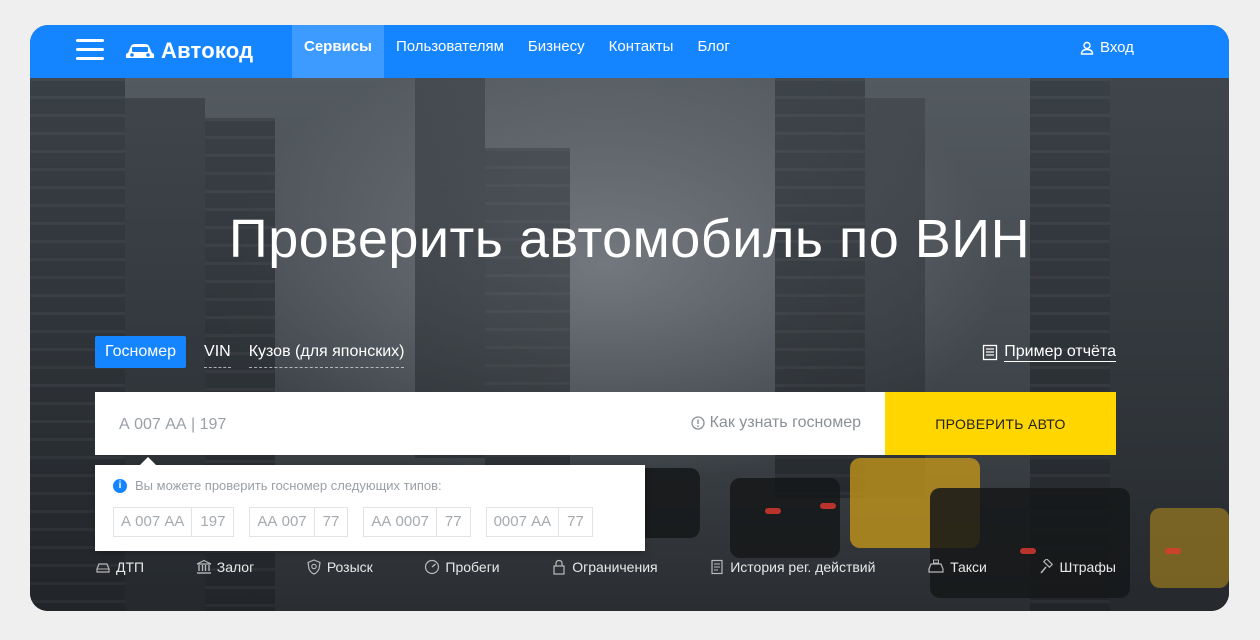 This screenshot has width=1260, height=640. I want to click on service-mileage: Пробеги, so click(462, 567).